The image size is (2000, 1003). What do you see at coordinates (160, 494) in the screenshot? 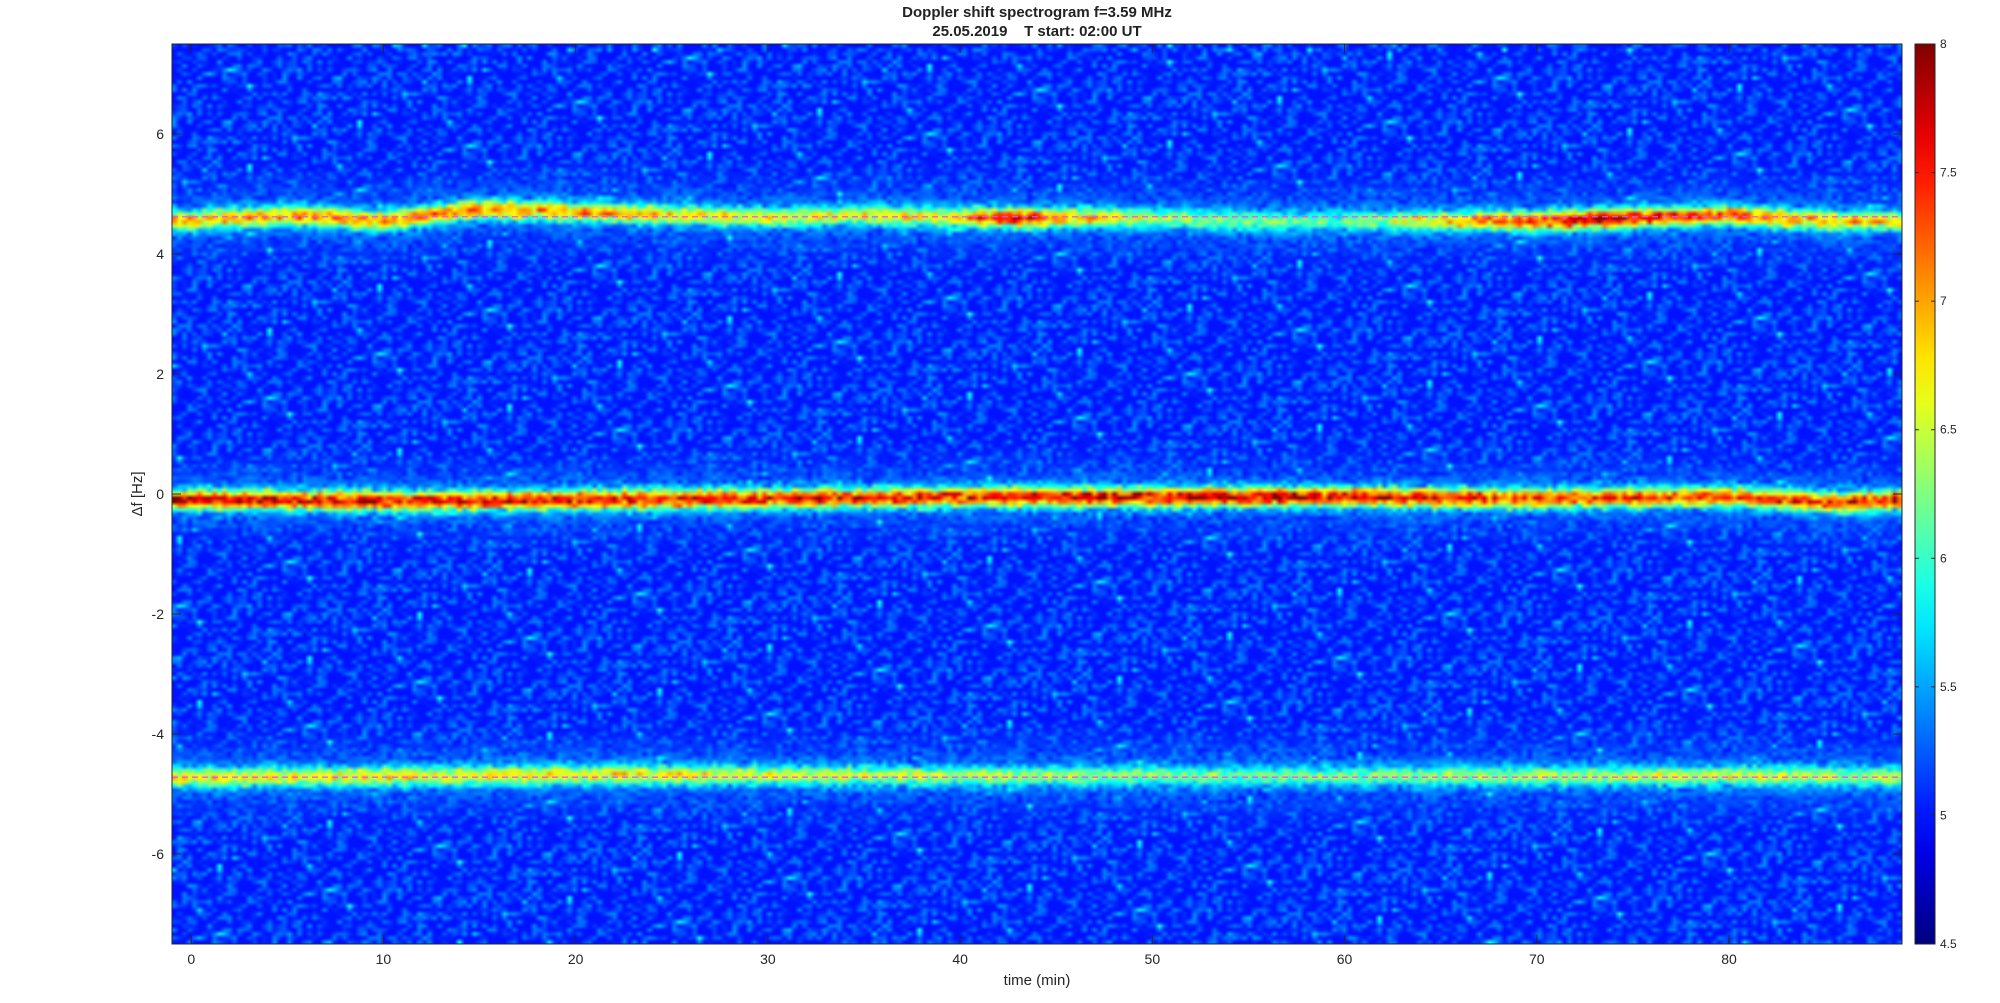
I see `y-tick-label-0: 0` at bounding box center [160, 494].